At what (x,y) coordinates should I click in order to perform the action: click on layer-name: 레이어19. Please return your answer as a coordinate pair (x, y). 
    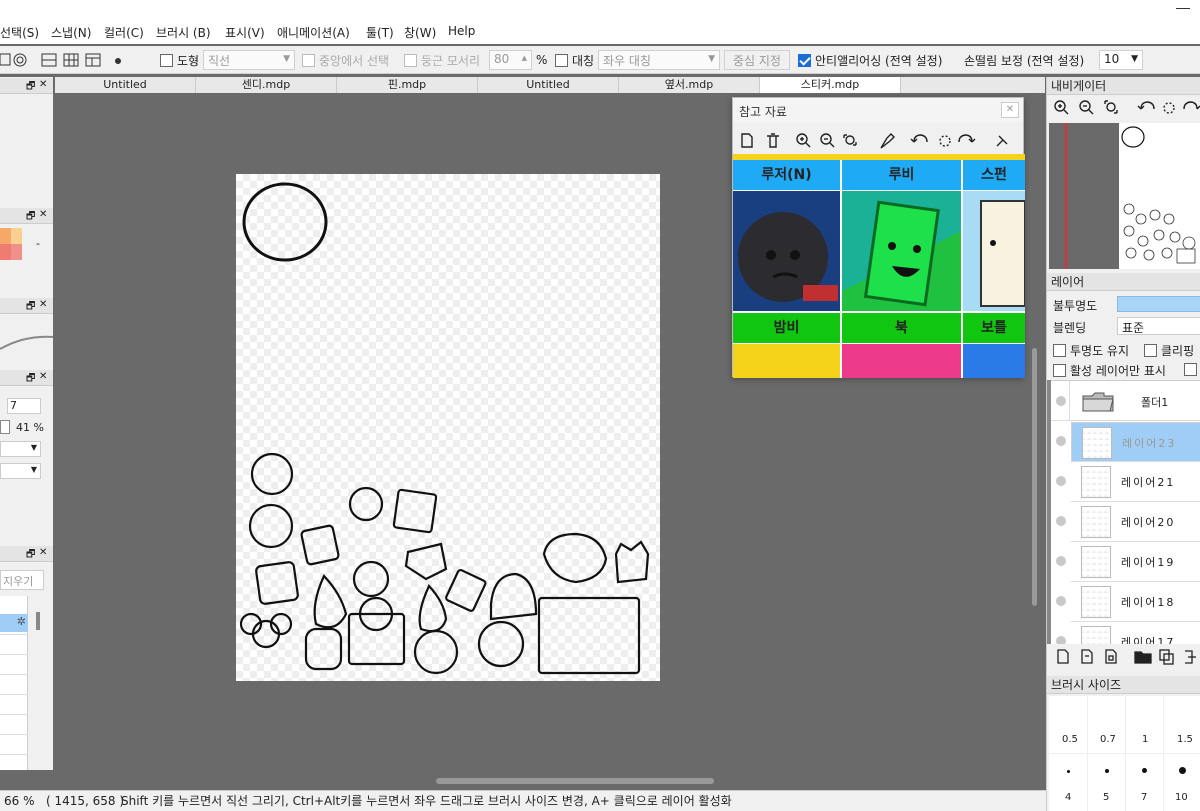
    Looking at the image, I should click on (1148, 562).